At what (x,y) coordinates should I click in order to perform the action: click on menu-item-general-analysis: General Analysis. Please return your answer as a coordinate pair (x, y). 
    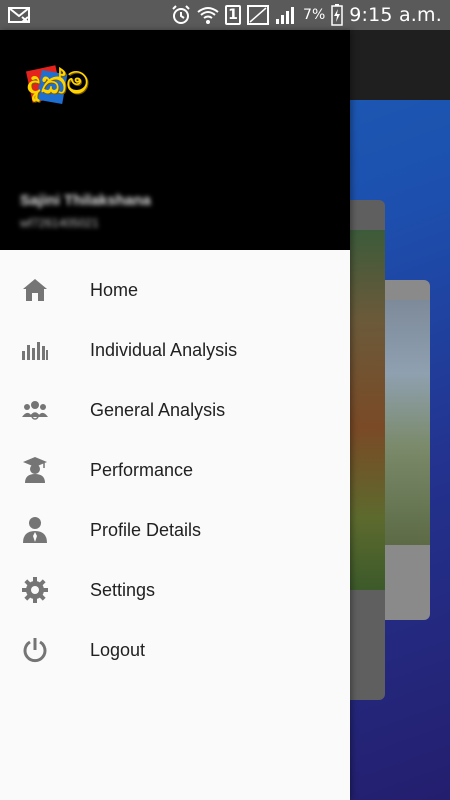
    Looking at the image, I should click on (175, 410).